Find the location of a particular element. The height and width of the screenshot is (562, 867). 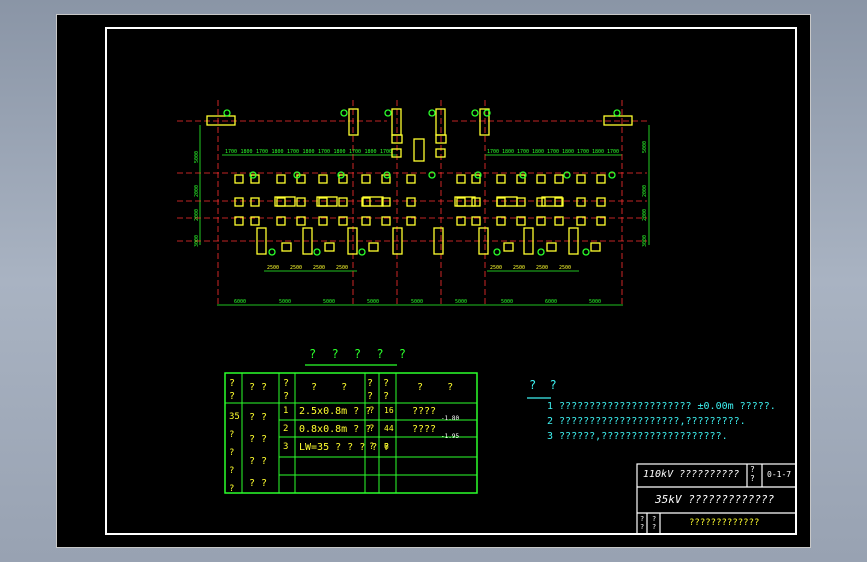

title-block-side: ? ? is located at coordinates (752, 474).